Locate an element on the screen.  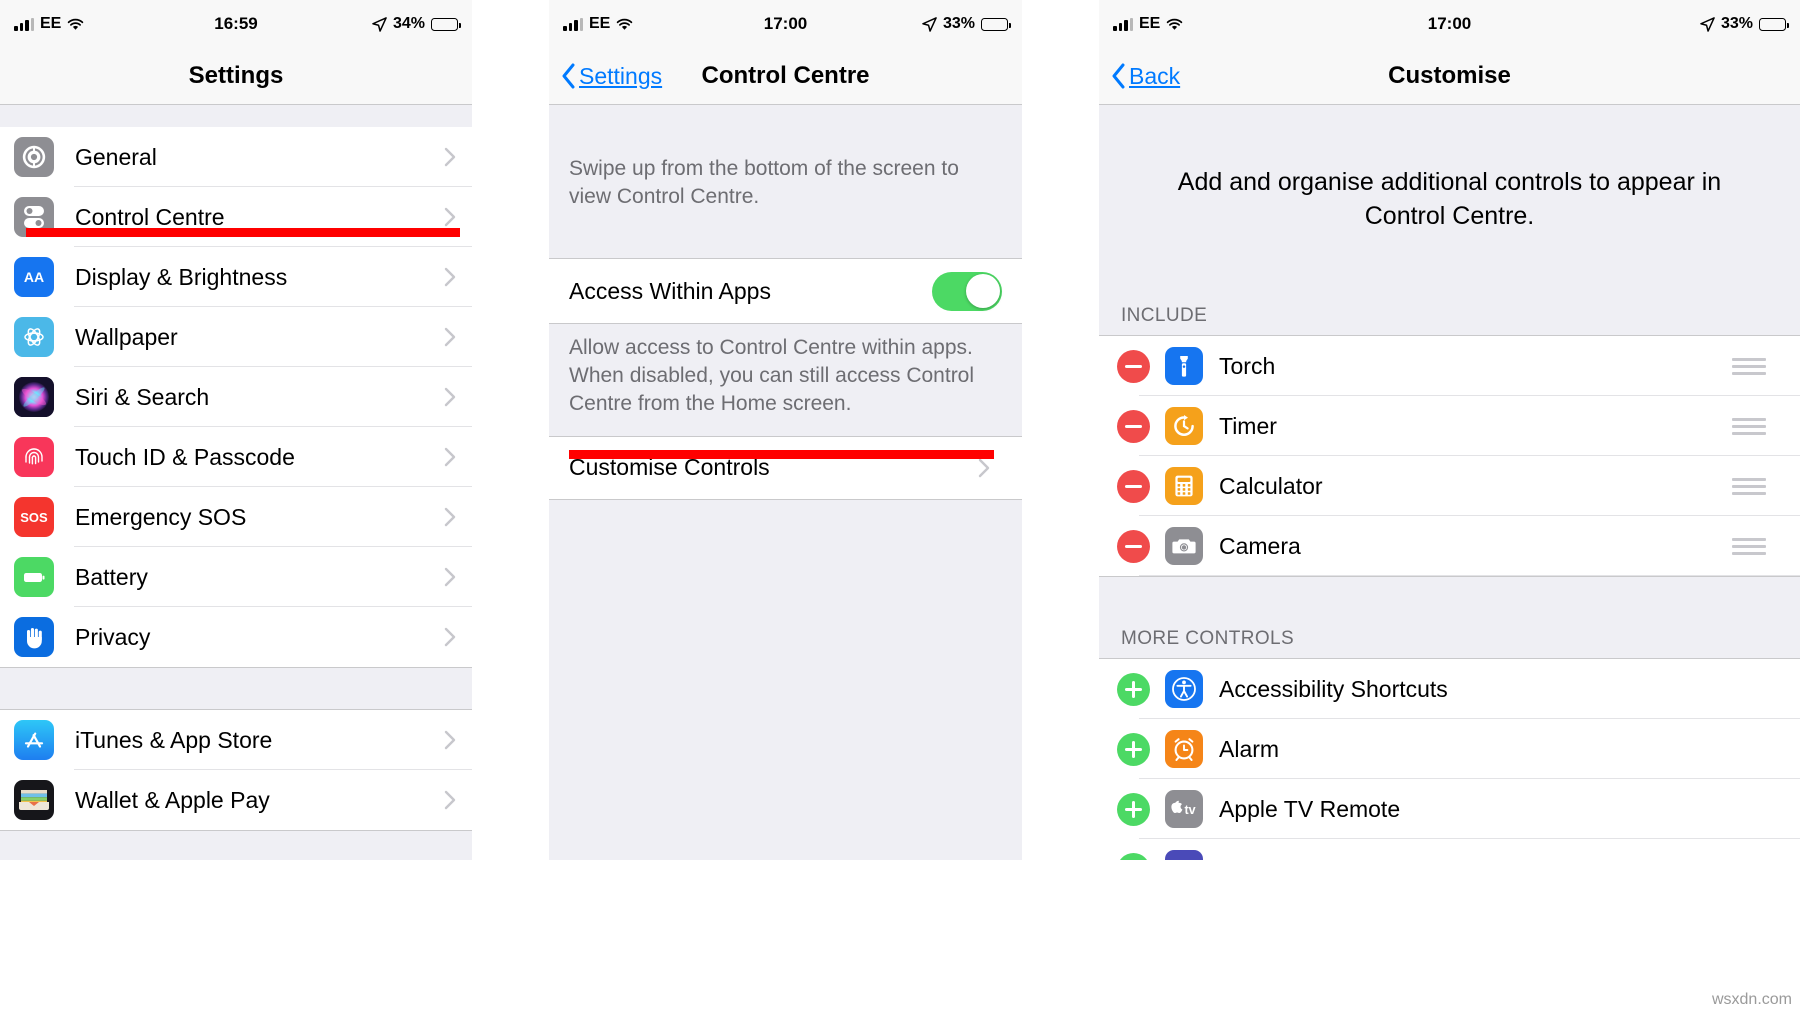
apple-tv-icon: tv is located at coordinates (1184, 809).